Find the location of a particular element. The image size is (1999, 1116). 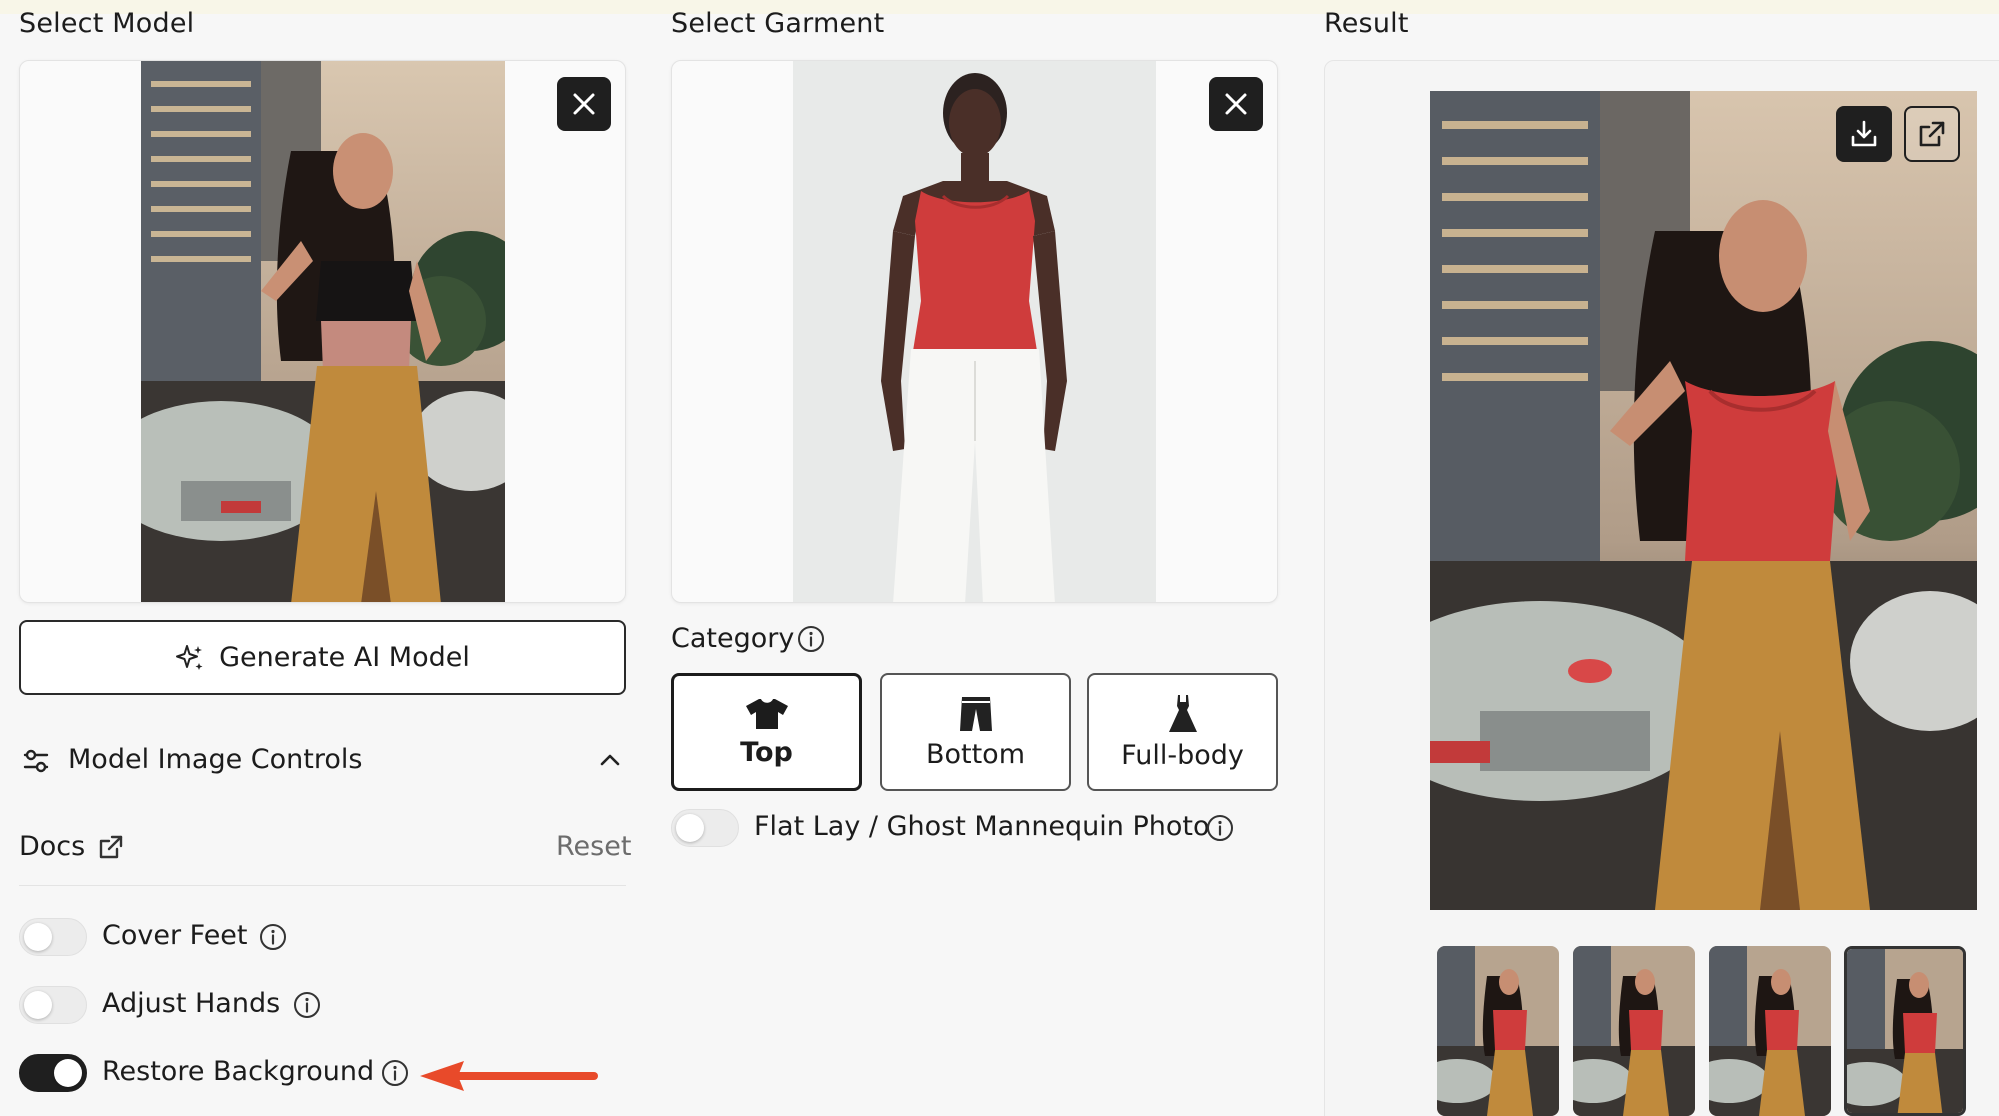

cover-feet-label: Cover Feet is located at coordinates (175, 935).